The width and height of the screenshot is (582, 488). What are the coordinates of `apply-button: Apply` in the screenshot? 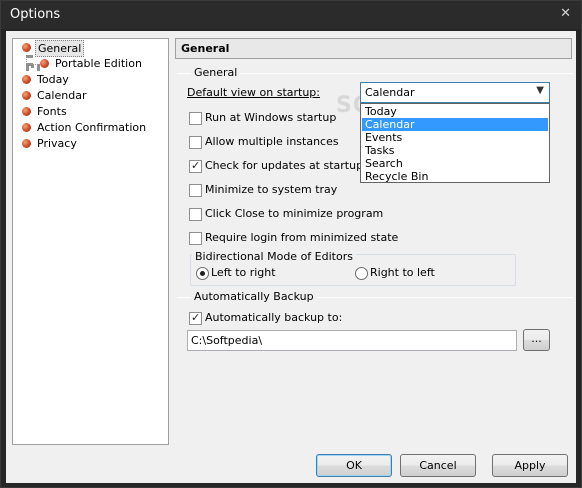 It's located at (530, 465).